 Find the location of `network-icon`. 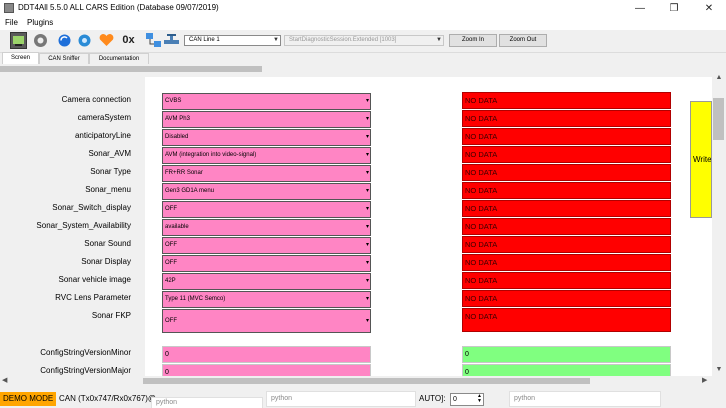

network-icon is located at coordinates (153, 40).